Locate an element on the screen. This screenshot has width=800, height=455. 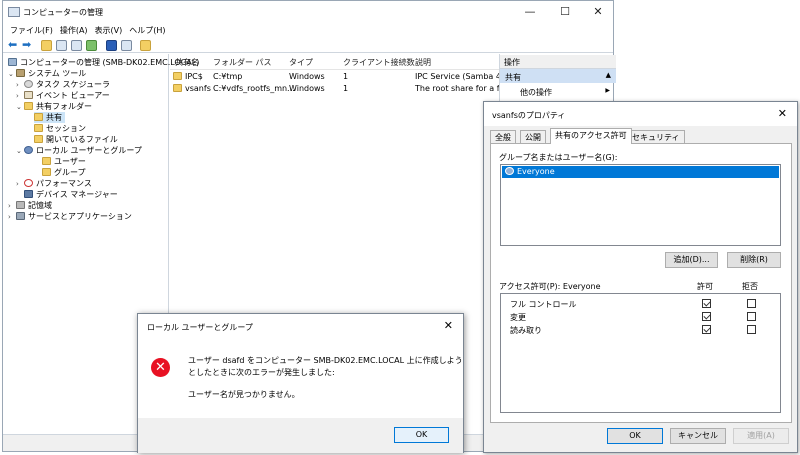
tree-item-users: ユーザー is located at coordinates (64, 161).